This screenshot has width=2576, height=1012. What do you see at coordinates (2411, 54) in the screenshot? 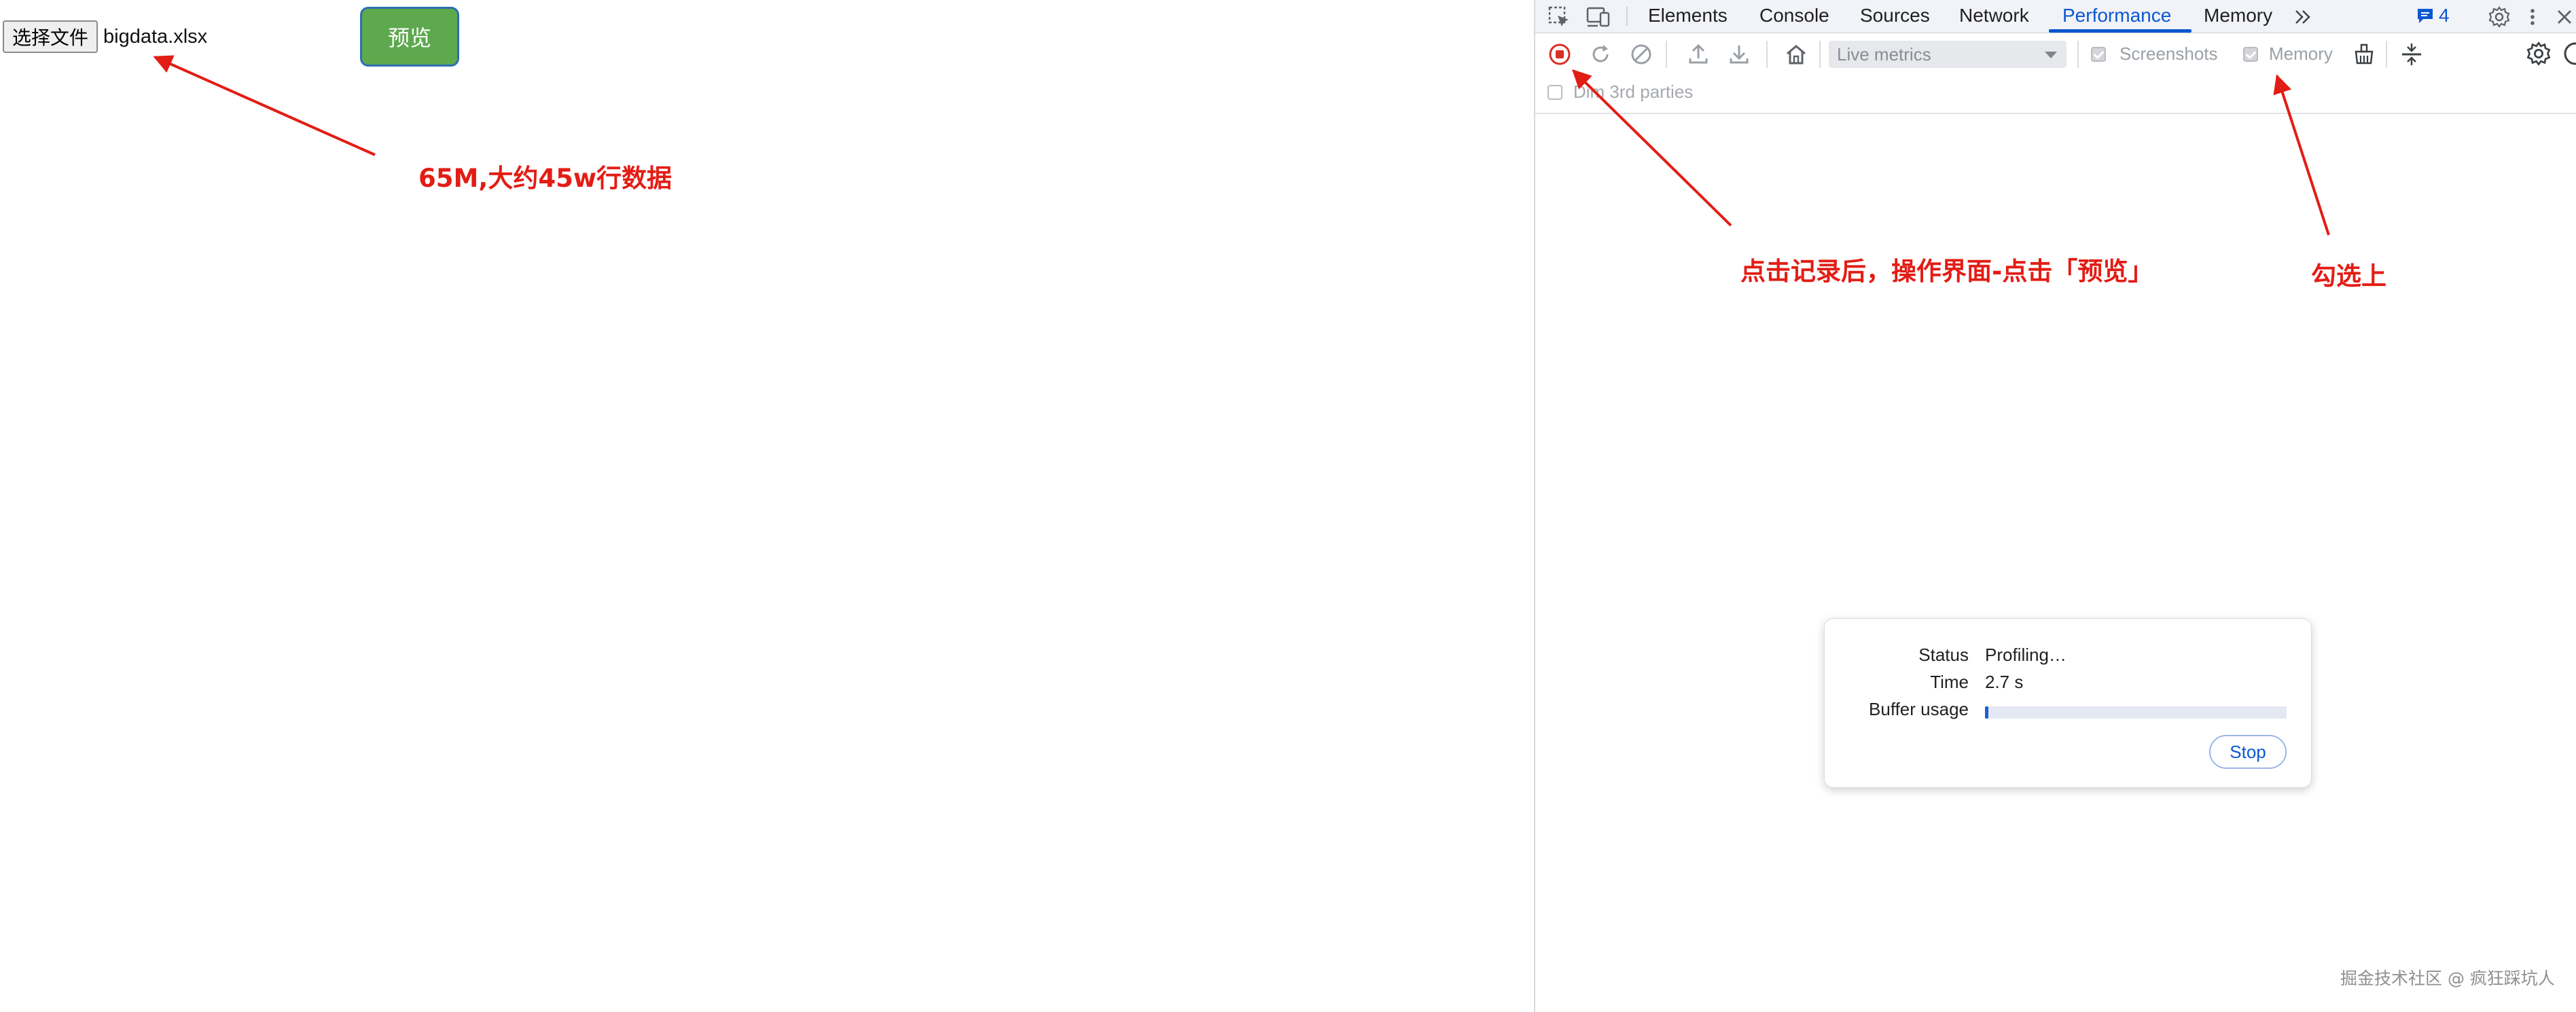
I see `collapse-tracks-icon` at bounding box center [2411, 54].